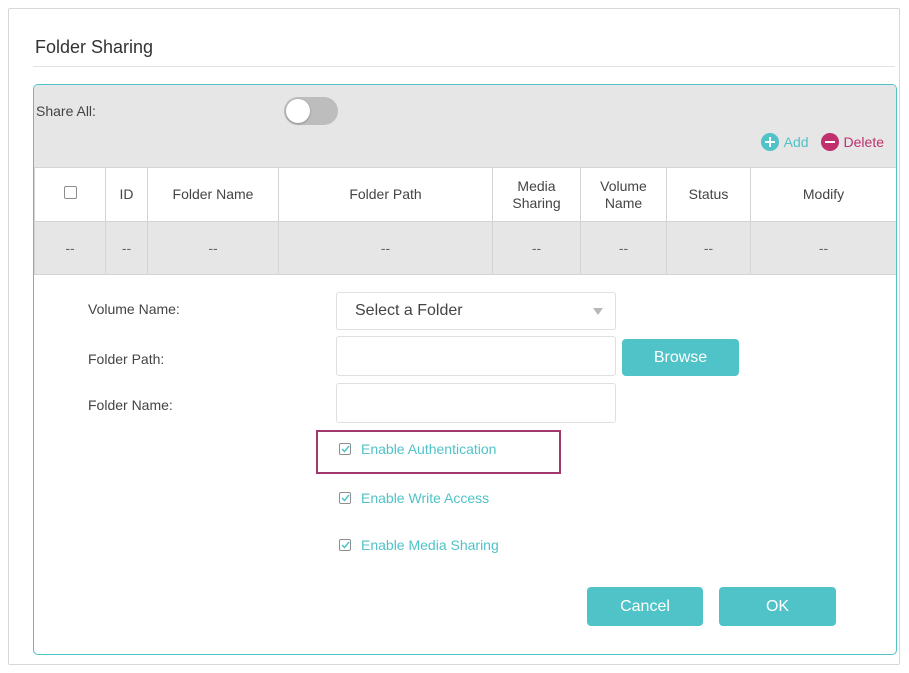 This screenshot has height=673, width=909. What do you see at coordinates (476, 311) in the screenshot?
I see `volume-name-select: Select a Folder` at bounding box center [476, 311].